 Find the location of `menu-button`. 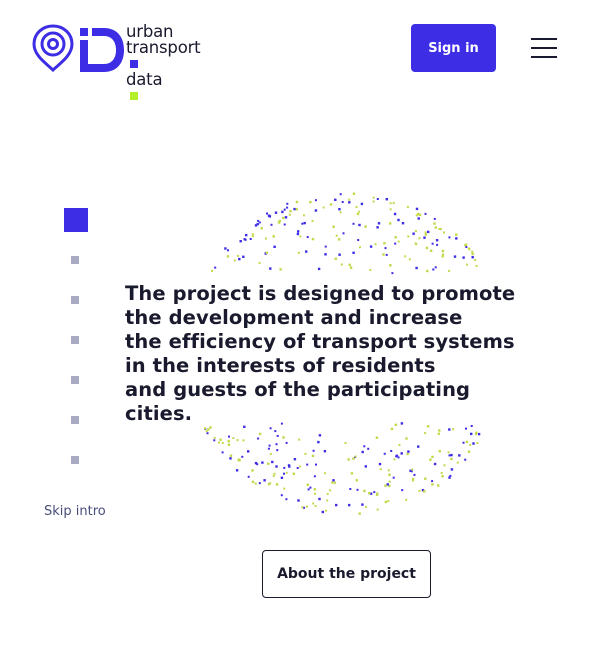

menu-button is located at coordinates (544, 48).